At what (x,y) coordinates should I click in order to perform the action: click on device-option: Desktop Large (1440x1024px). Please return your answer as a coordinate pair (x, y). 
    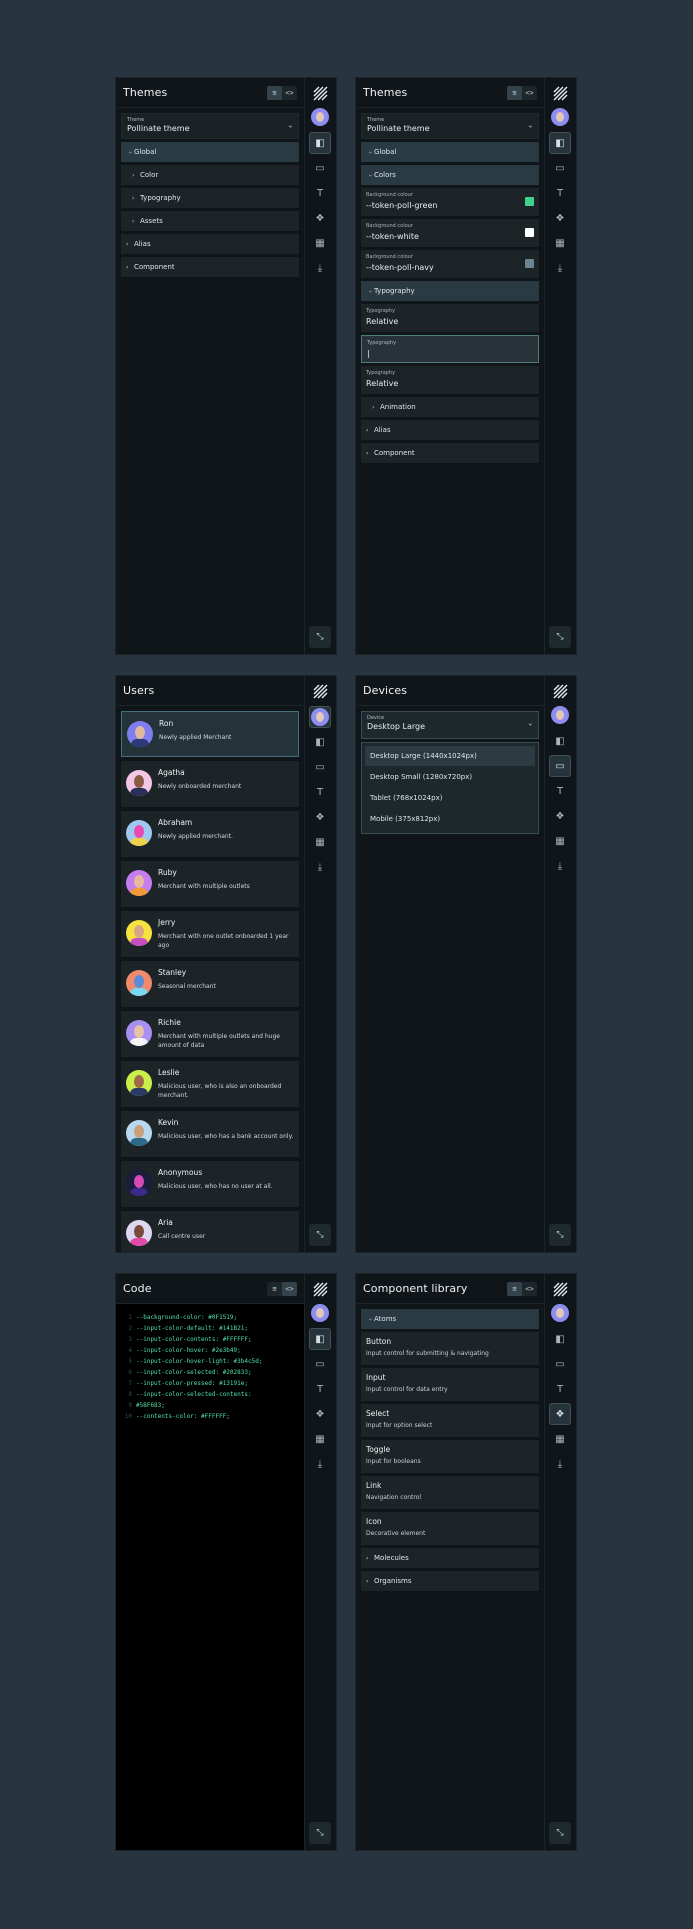
    Looking at the image, I should click on (450, 756).